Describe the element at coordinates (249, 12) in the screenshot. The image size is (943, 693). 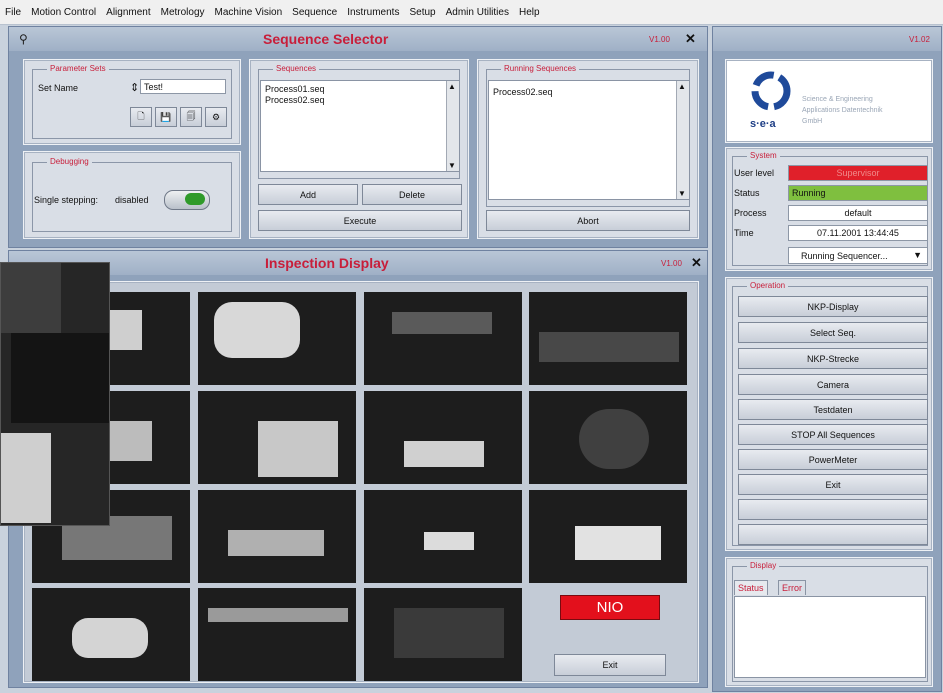
I see `menu-machine-vision: Machine Vision` at that location.